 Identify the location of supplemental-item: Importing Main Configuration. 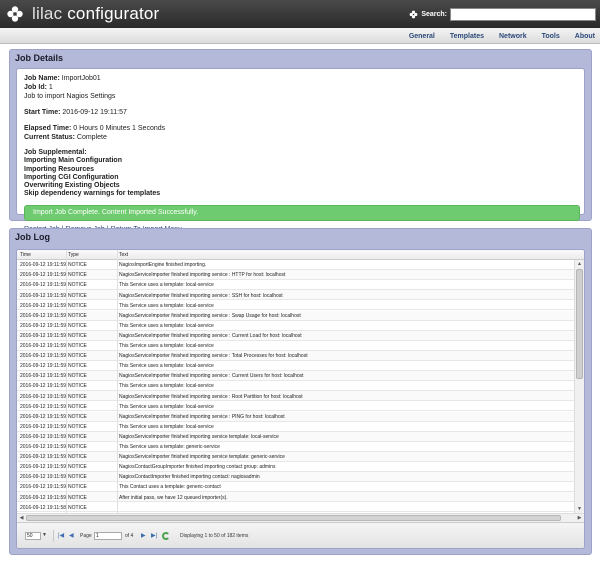
(73, 161).